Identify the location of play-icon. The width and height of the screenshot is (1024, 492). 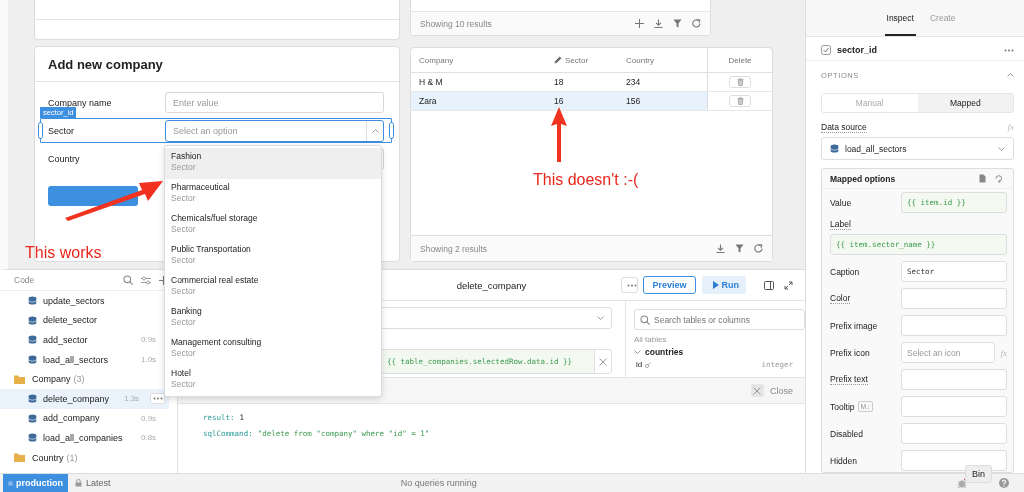
(715, 285).